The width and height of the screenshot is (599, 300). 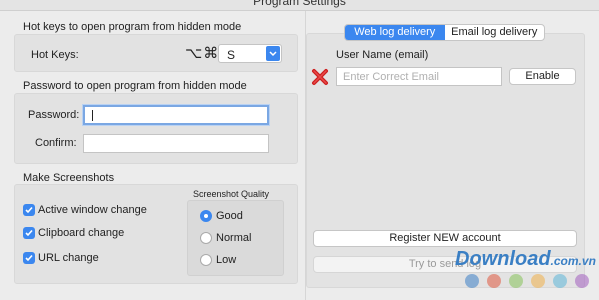 What do you see at coordinates (56, 143) in the screenshot?
I see `confirm-label: Confirm:` at bounding box center [56, 143].